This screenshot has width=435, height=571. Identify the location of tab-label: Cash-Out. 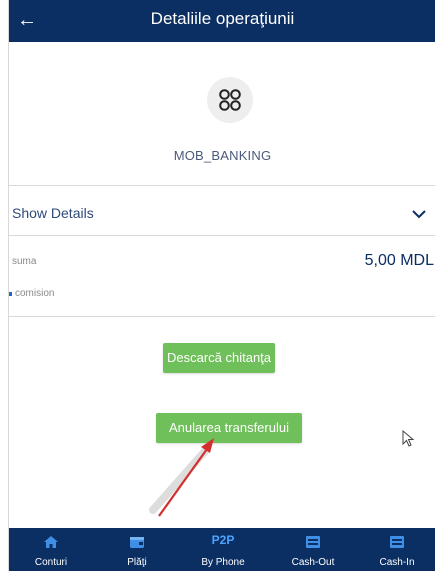
(313, 562).